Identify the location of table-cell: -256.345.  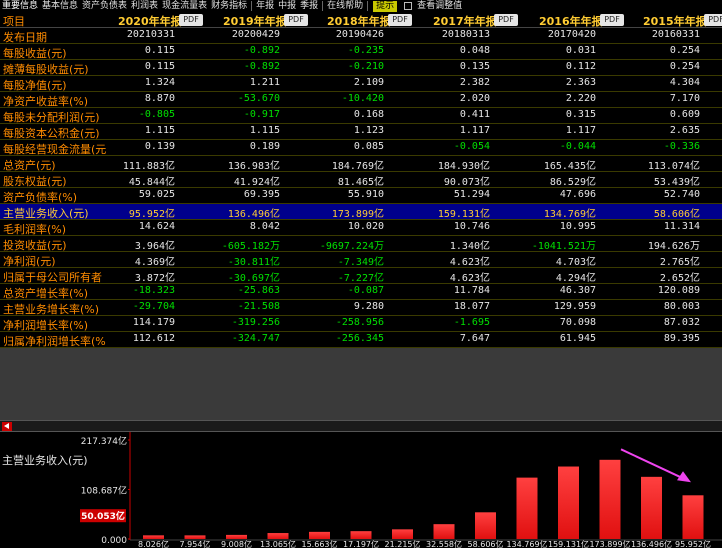
(359, 338).